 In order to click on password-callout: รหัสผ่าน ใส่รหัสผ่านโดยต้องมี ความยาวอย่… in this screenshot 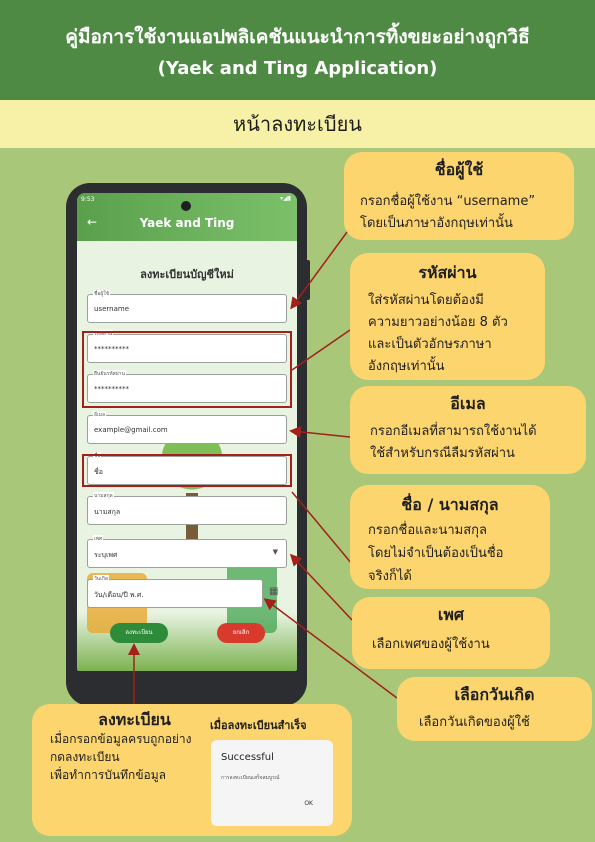, I will do `click(447, 316)`.